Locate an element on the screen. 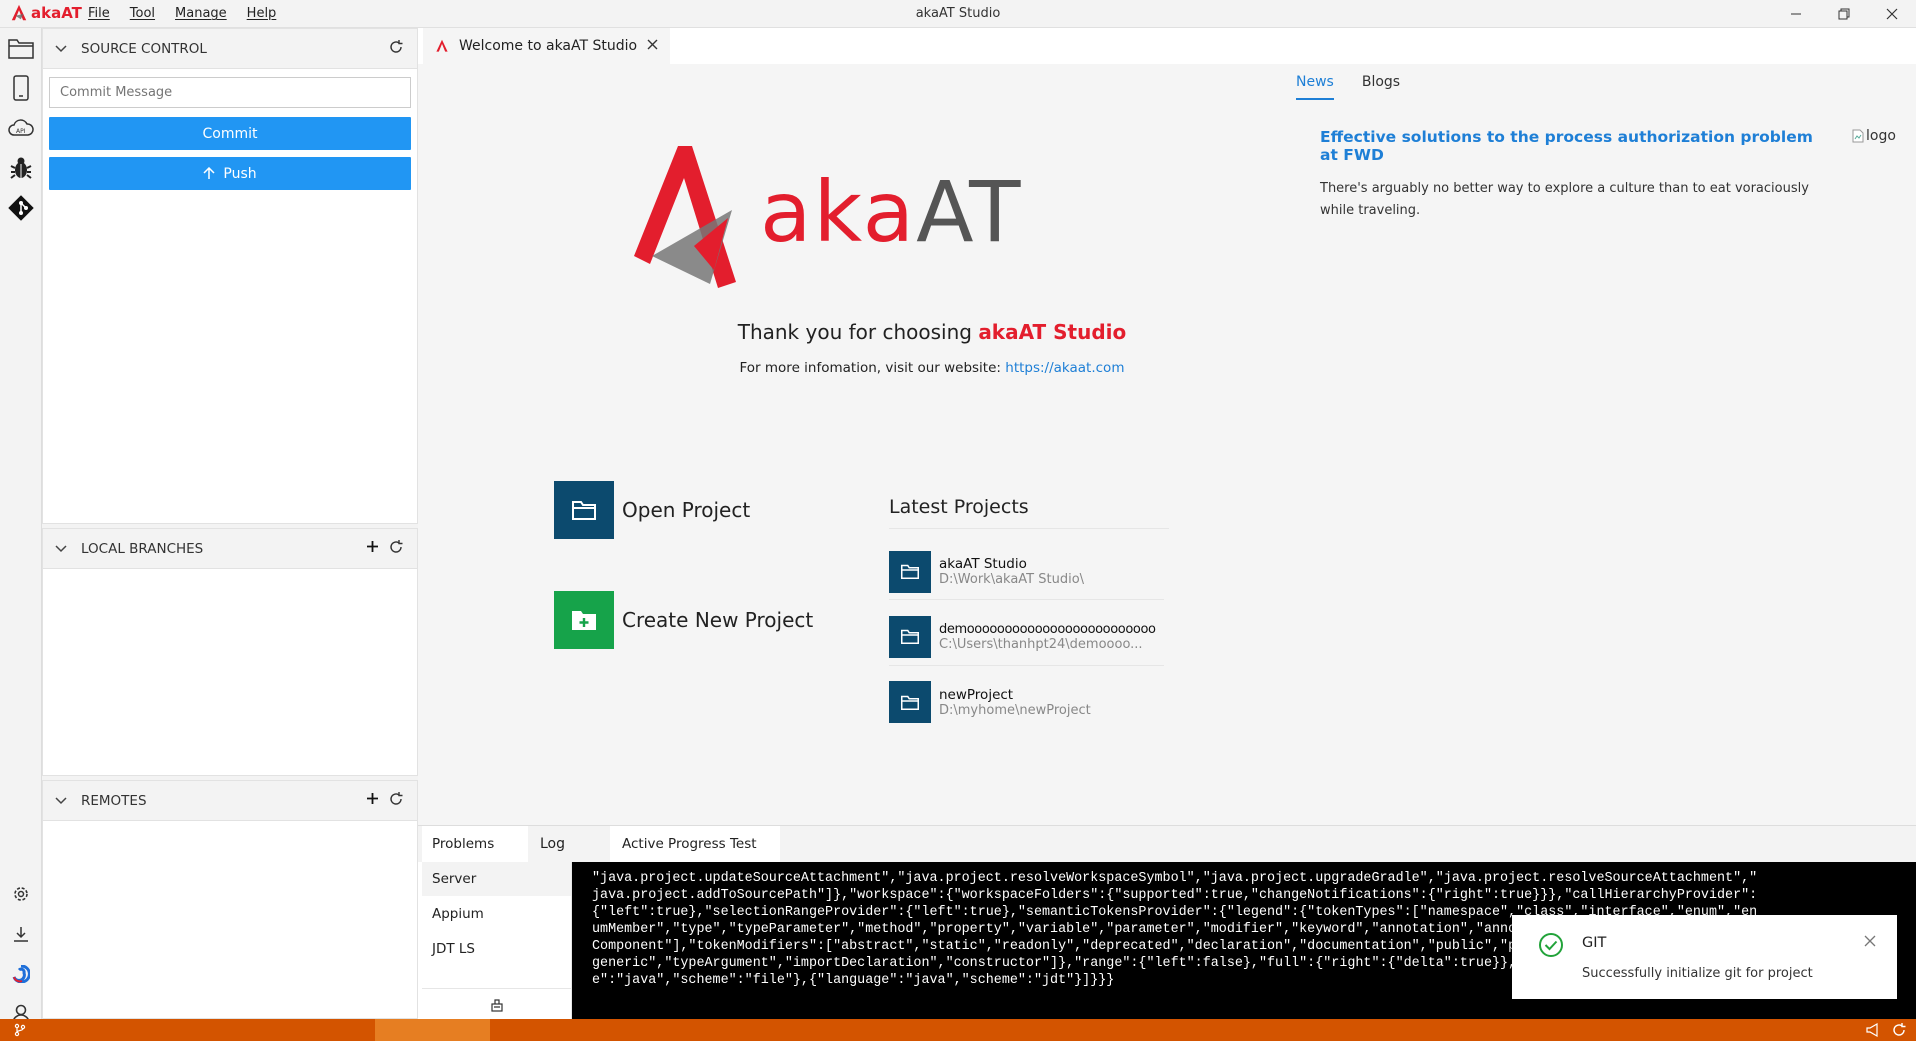 The height and width of the screenshot is (1041, 1916). project-name: akaAT Studio is located at coordinates (983, 564).